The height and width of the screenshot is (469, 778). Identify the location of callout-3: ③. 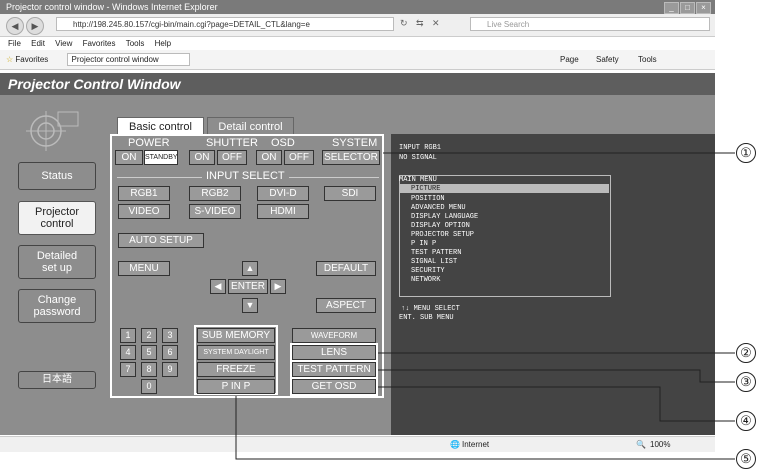
(746, 382).